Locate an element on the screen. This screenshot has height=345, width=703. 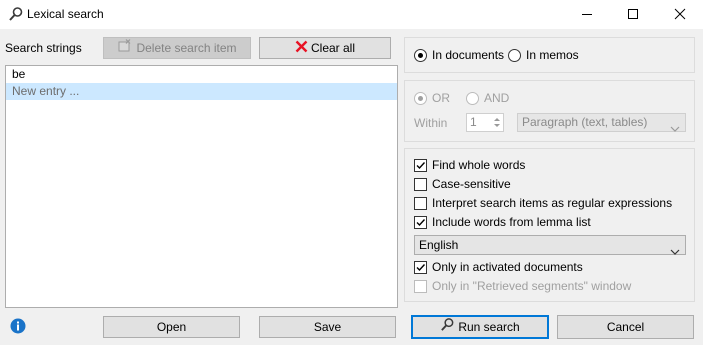
language-select: English is located at coordinates (550, 245).